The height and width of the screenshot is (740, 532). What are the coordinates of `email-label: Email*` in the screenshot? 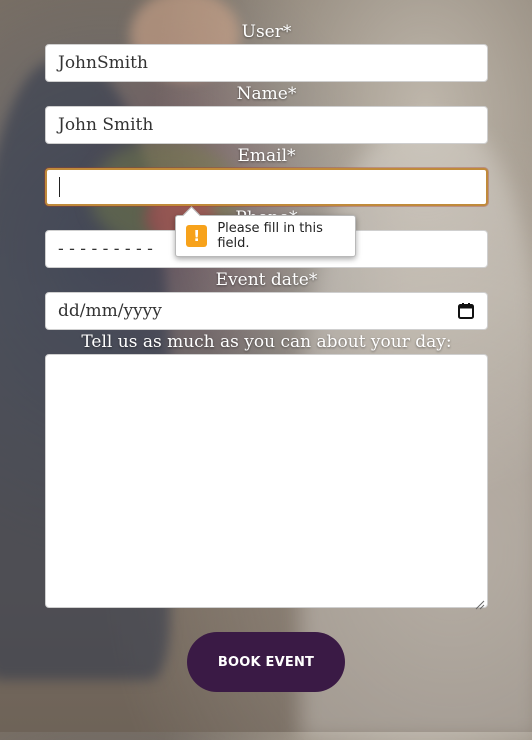 It's located at (266, 156).